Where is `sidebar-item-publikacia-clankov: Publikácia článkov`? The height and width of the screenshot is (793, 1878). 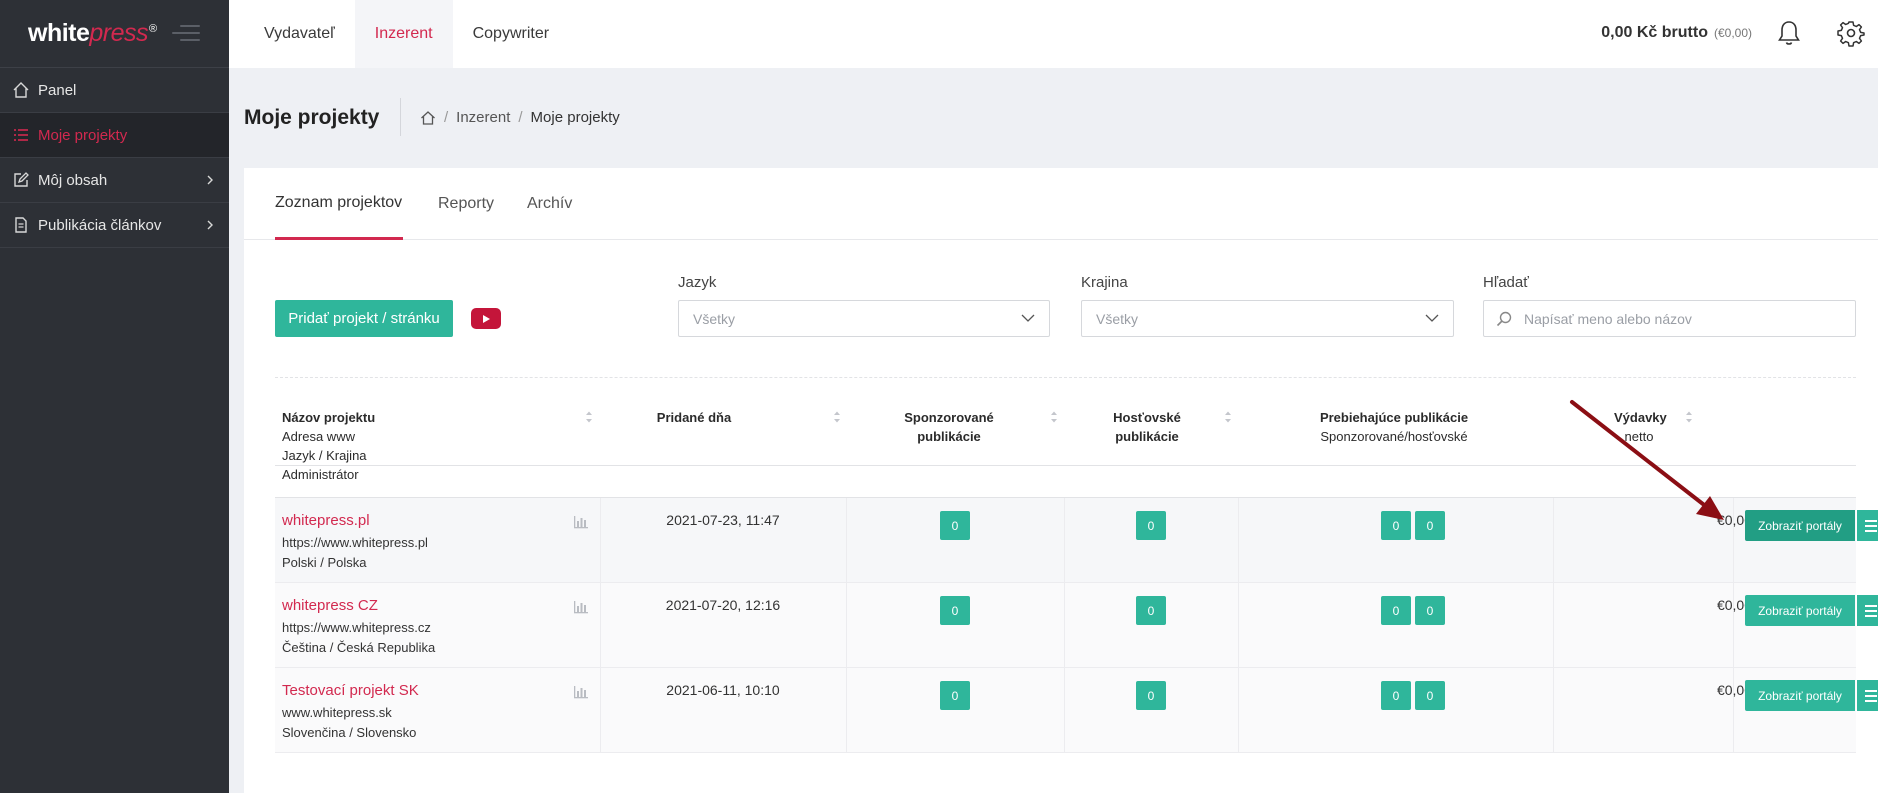
sidebar-item-publikacia-clankov: Publikácia článkov is located at coordinates (114, 225).